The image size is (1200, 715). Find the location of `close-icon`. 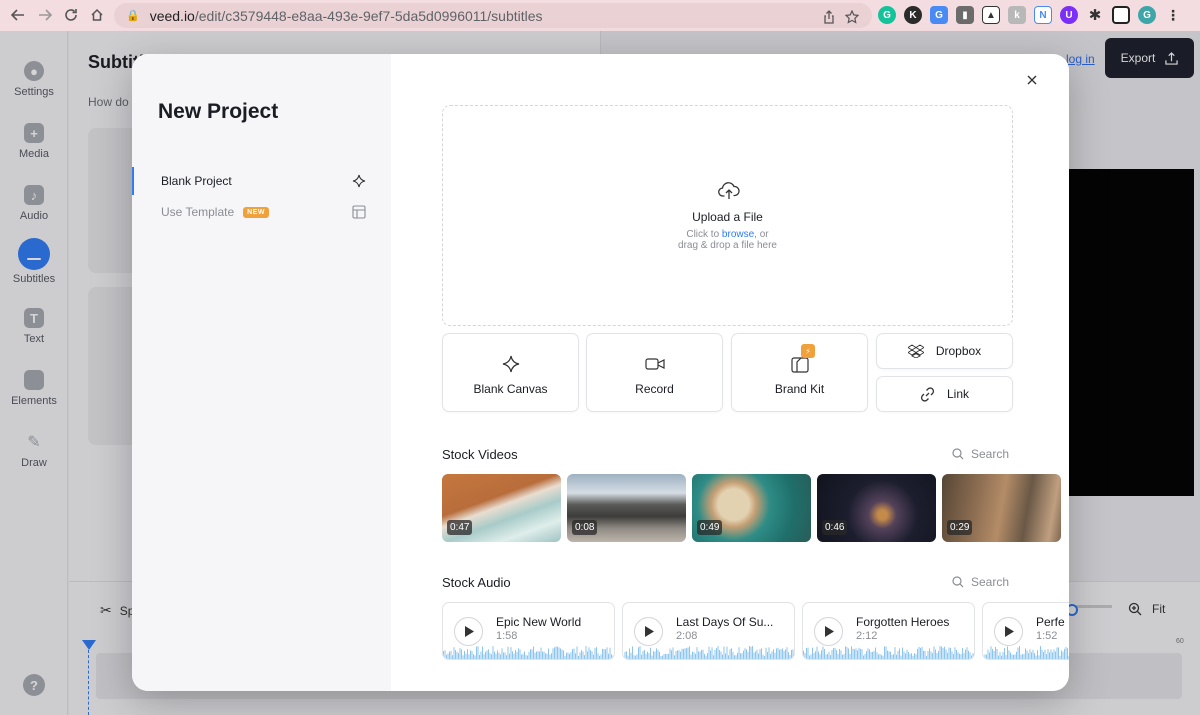

close-icon is located at coordinates (1032, 80).